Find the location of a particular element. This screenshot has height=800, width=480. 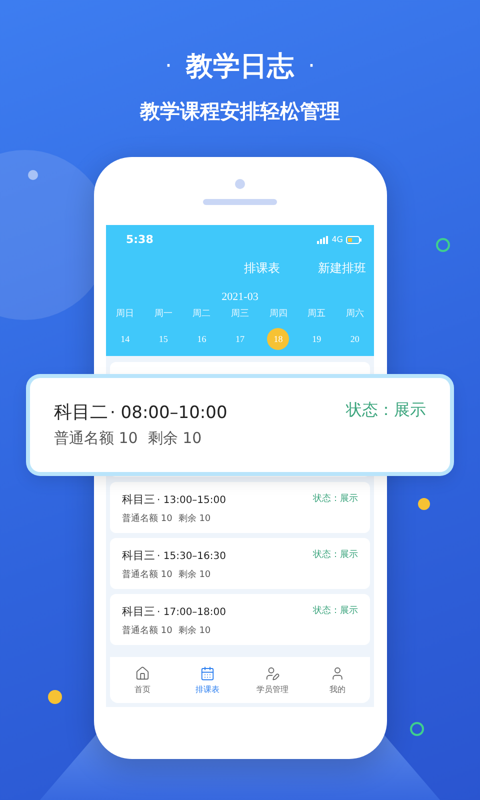

tab-item: 学员管理 is located at coordinates (272, 680).